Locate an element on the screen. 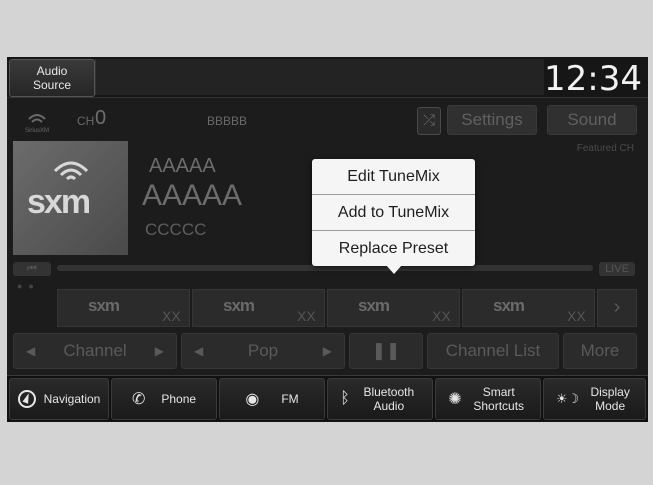 The image size is (653, 485). radio-icon: ◉ is located at coordinates (252, 399).